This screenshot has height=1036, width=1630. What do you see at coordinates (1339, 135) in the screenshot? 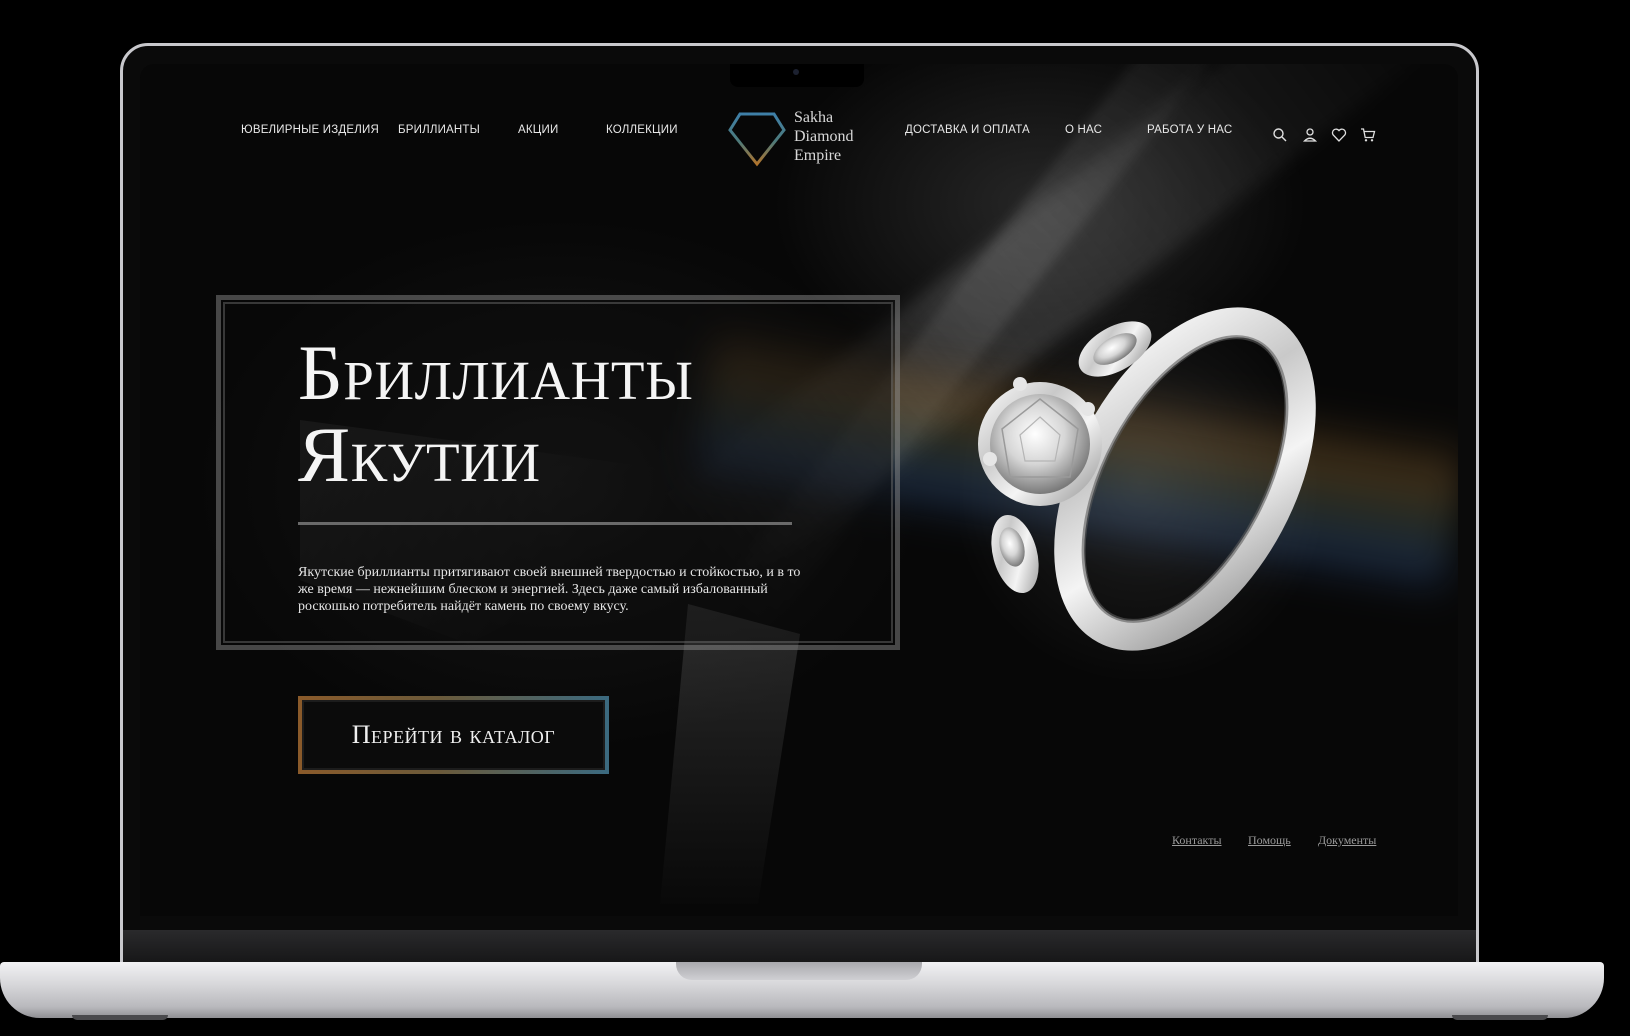
I see `heart-icon` at bounding box center [1339, 135].